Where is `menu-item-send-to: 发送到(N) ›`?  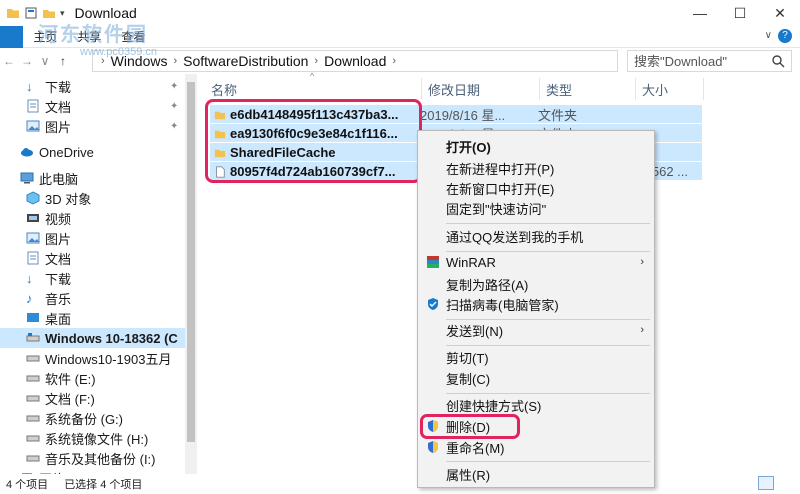
menu-item-send-to: 发送到(N) › is located at coordinates (536, 330).